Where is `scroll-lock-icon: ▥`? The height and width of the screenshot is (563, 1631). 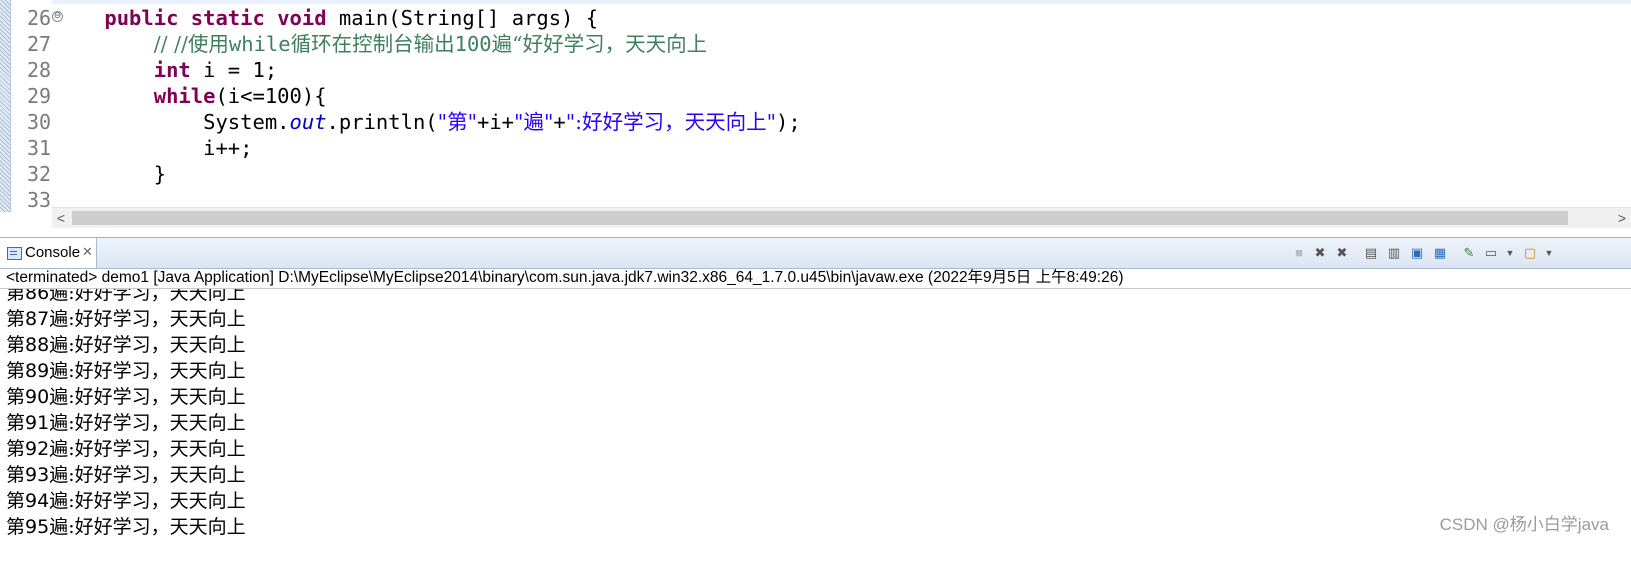
scroll-lock-icon: ▥ is located at coordinates (1394, 253).